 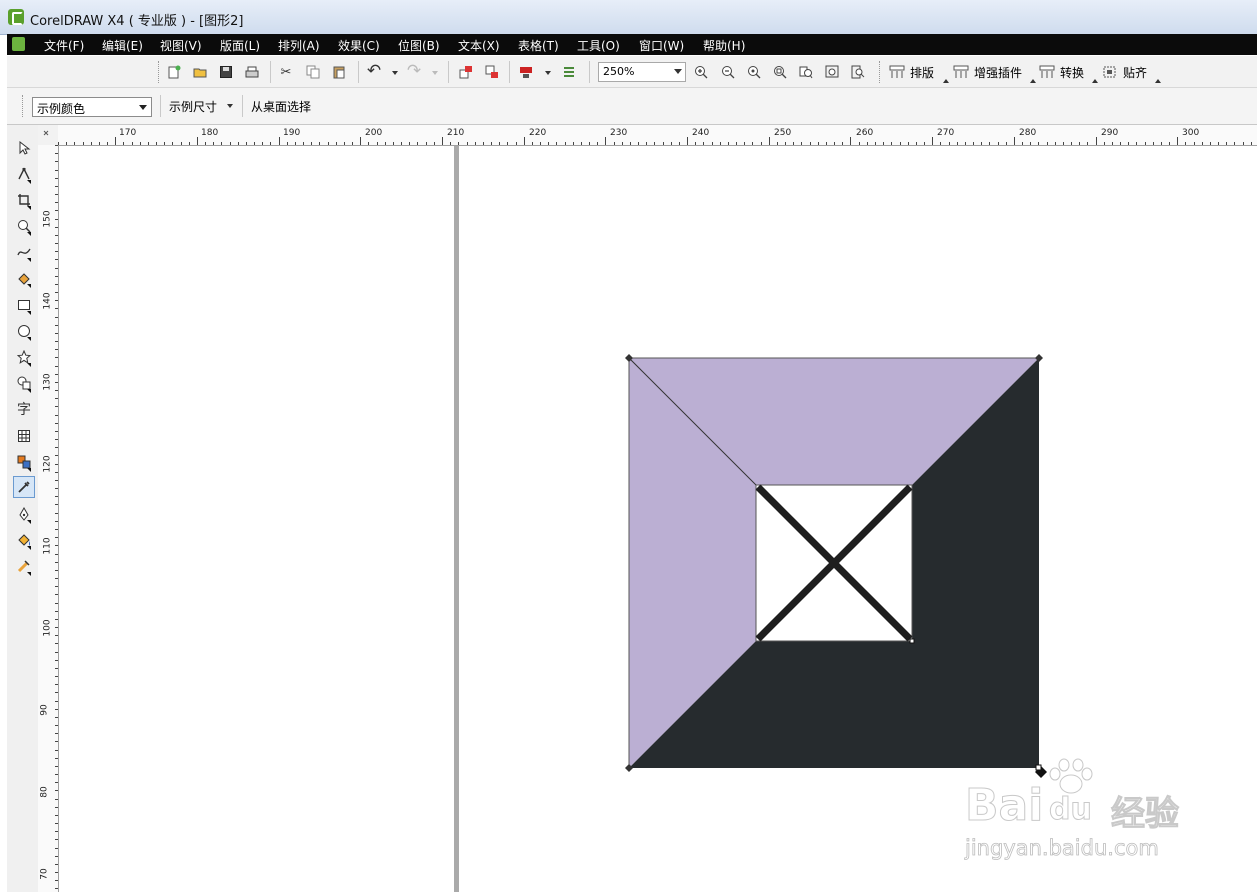 What do you see at coordinates (1145, 814) in the screenshot?
I see `watermark-brand-cn: 经验` at bounding box center [1145, 814].